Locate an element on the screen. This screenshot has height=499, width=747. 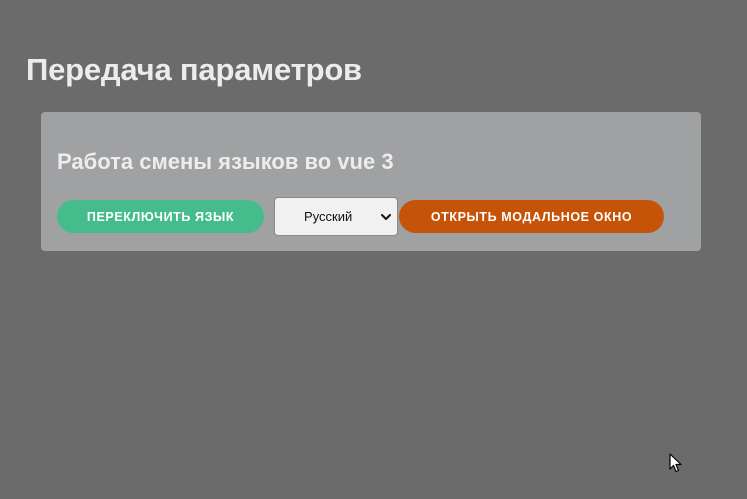
switch-language-button: ПЕРЕКЛЮЧИТЬ ЯЗЫК is located at coordinates (160, 216).